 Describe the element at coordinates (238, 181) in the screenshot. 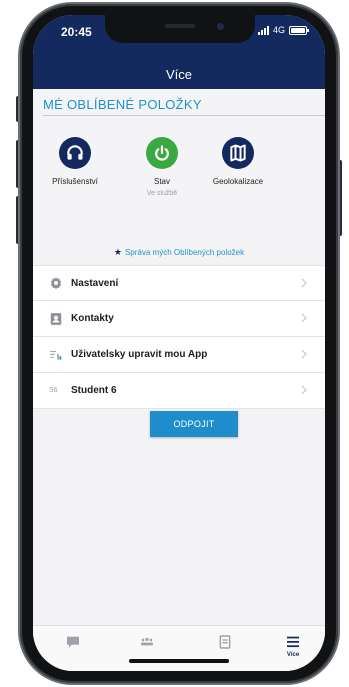

I see `favorite-label: Geolokalizace` at that location.